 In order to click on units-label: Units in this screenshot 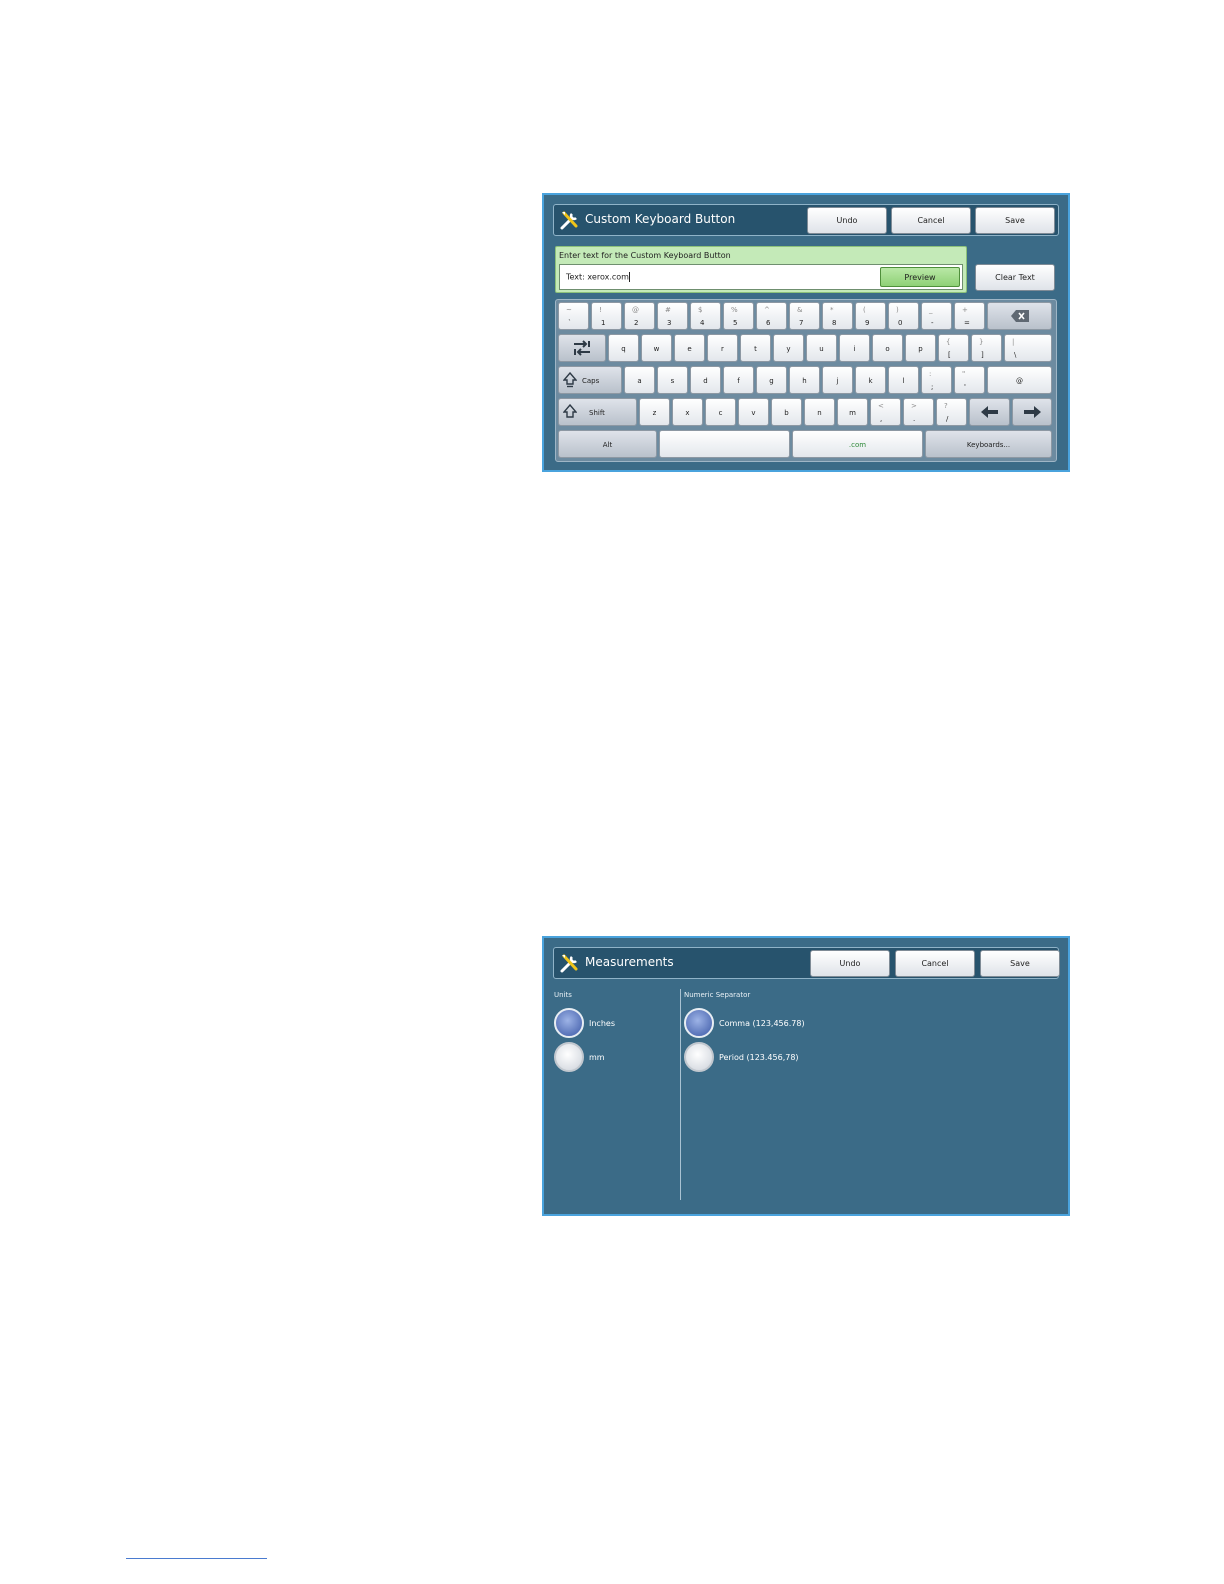, I will do `click(563, 995)`.